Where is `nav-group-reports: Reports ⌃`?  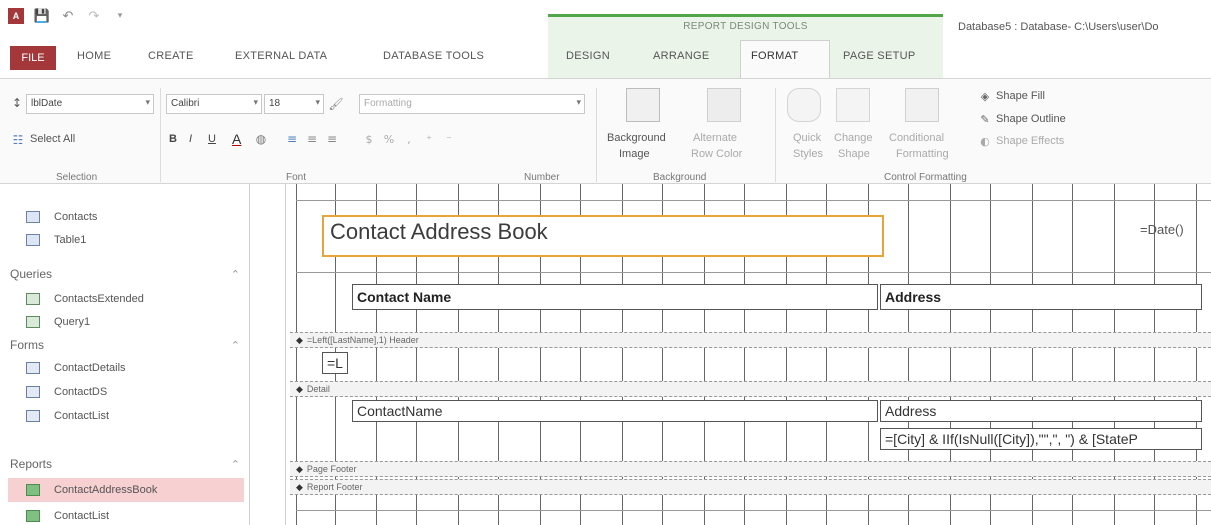 nav-group-reports: Reports ⌃ is located at coordinates (125, 464).